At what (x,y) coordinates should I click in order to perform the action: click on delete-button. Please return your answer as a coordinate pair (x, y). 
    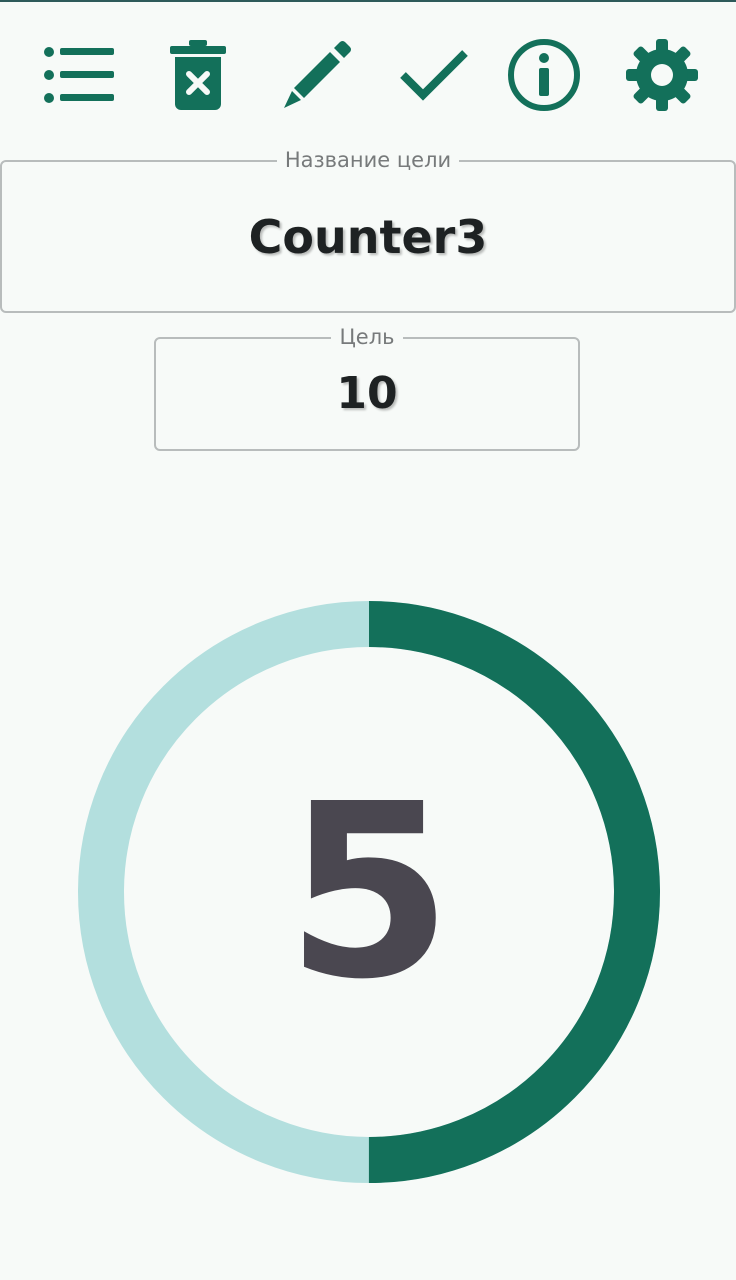
    Looking at the image, I should click on (198, 75).